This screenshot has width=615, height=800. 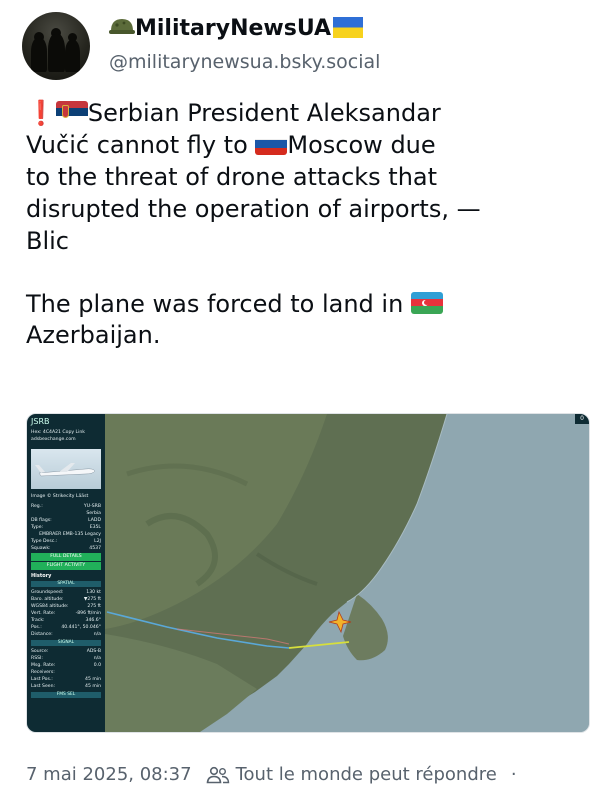 What do you see at coordinates (47, 240) in the screenshot?
I see `post-line-5: Blic` at bounding box center [47, 240].